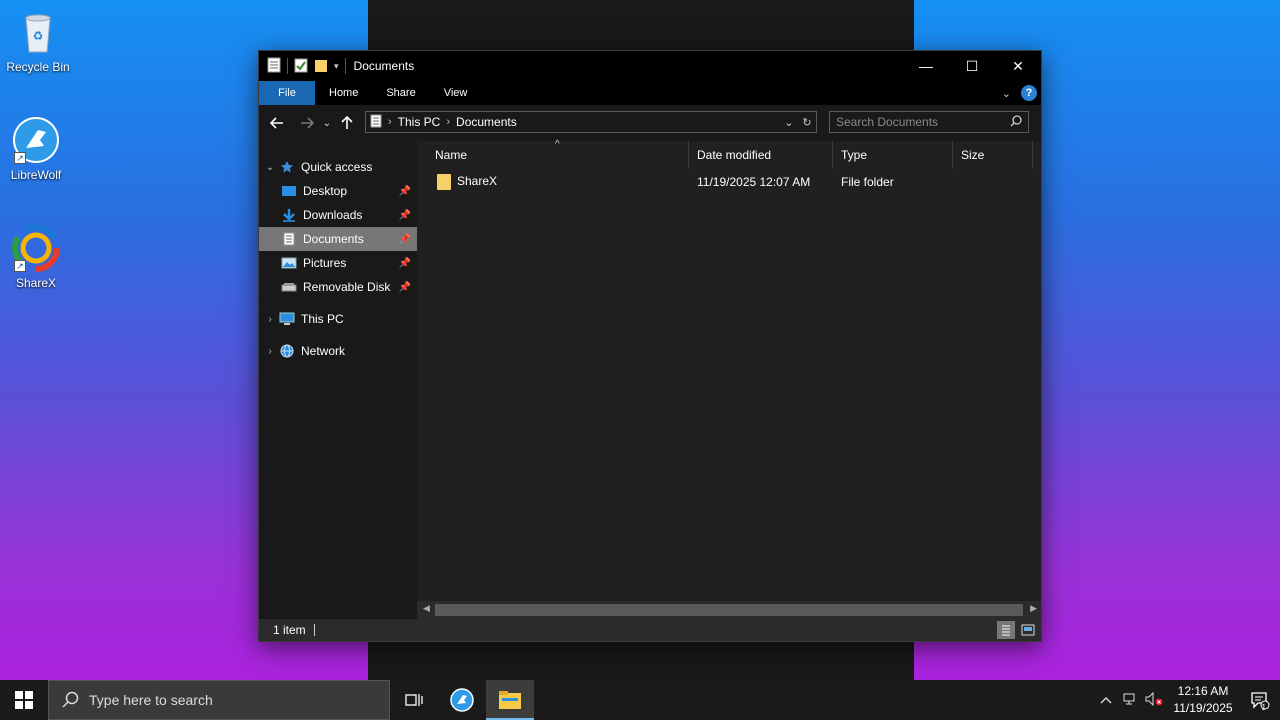 This screenshot has width=1280, height=720. I want to click on nav-label: Documents, so click(333, 239).